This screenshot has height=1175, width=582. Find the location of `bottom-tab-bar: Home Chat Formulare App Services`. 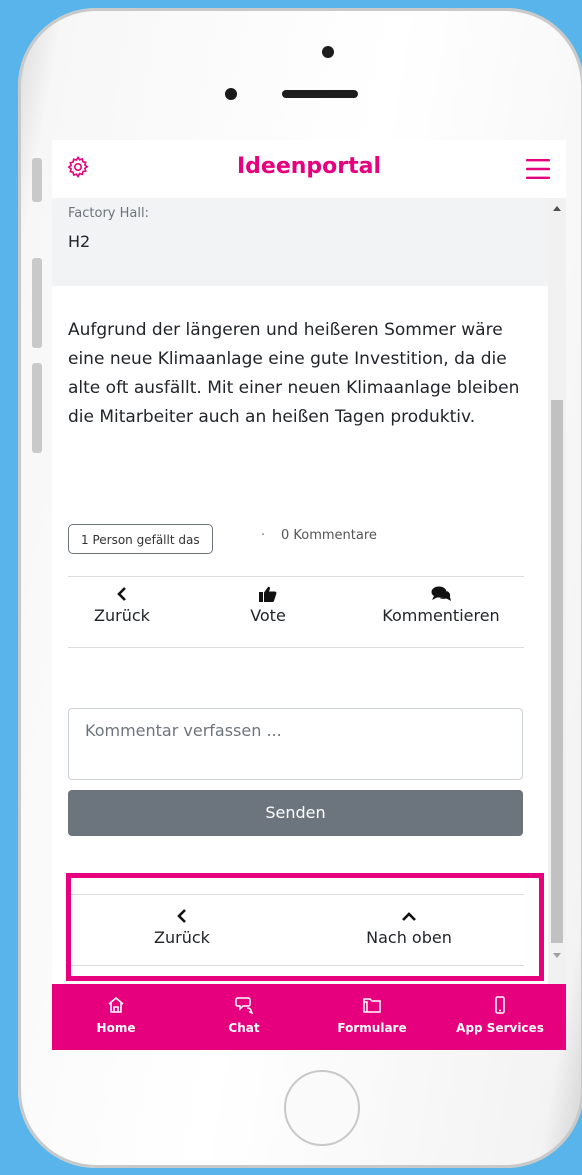

bottom-tab-bar: Home Chat Formulare App Services is located at coordinates (309, 1017).